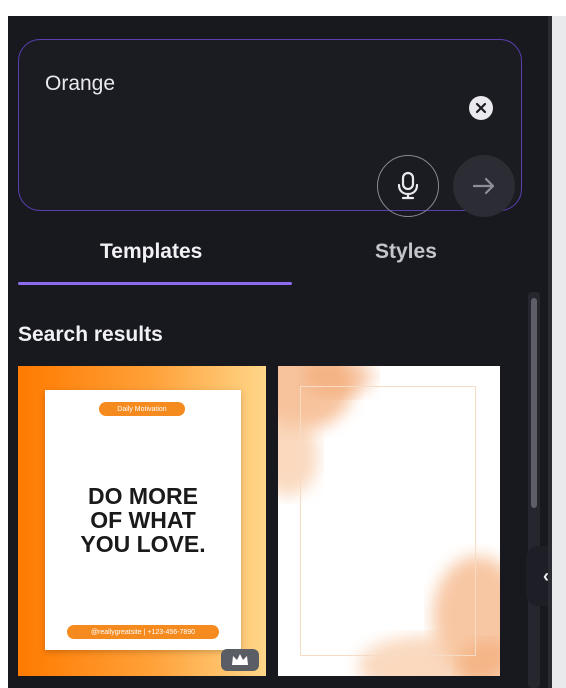  What do you see at coordinates (155, 283) in the screenshot?
I see `active-tab-indicator` at bounding box center [155, 283].